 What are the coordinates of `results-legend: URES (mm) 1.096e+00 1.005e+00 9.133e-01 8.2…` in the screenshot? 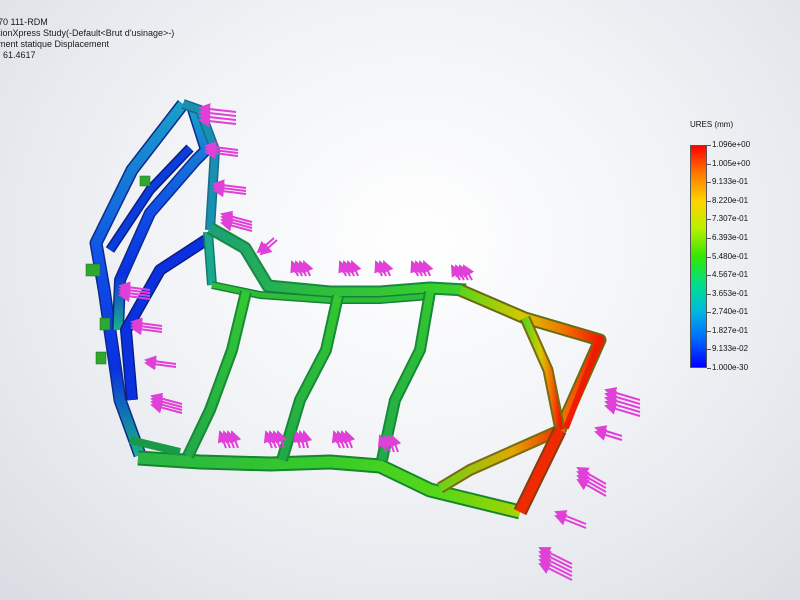 It's located at (731, 246).